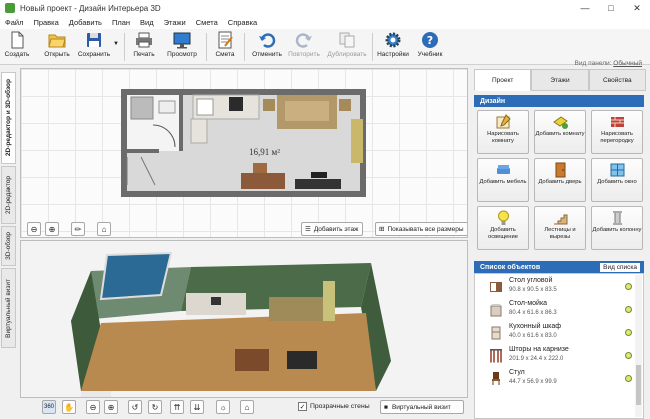 The image size is (650, 419). What do you see at coordinates (267, 47) in the screenshot?
I see `undo-button: Отменить` at bounding box center [267, 47].